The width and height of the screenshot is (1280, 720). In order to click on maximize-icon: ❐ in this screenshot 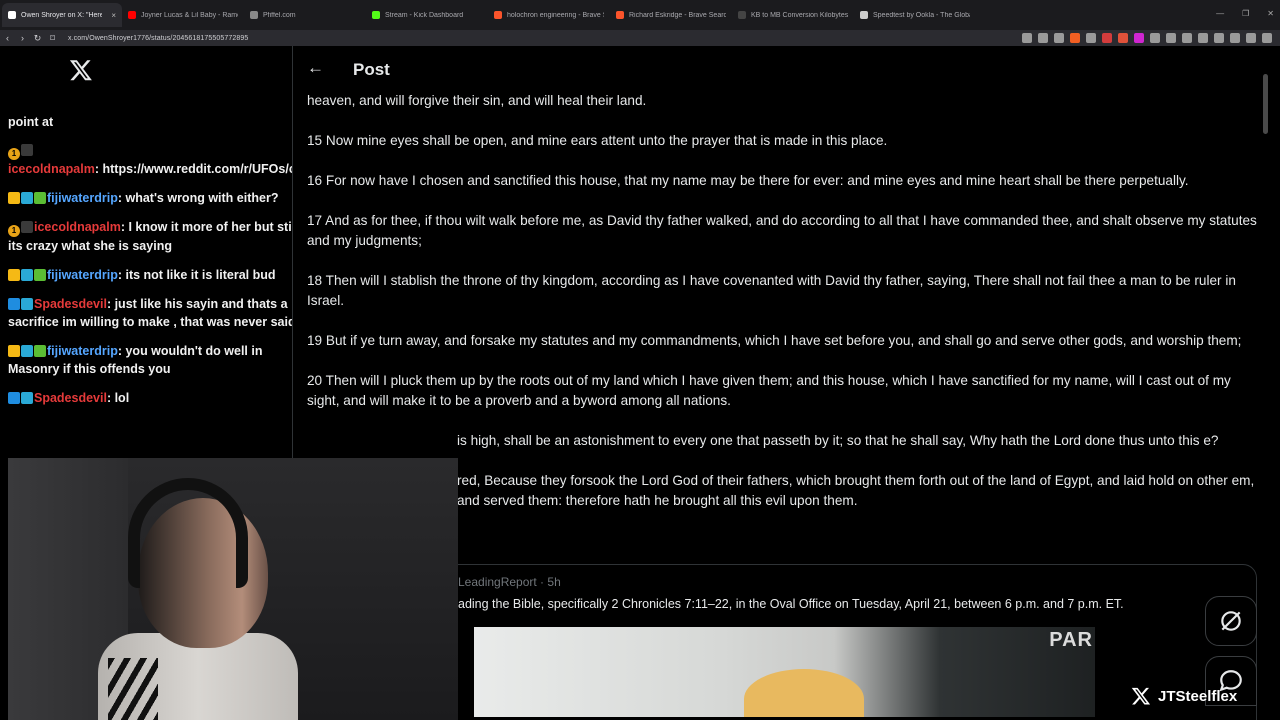, I will do `click(1245, 13)`.